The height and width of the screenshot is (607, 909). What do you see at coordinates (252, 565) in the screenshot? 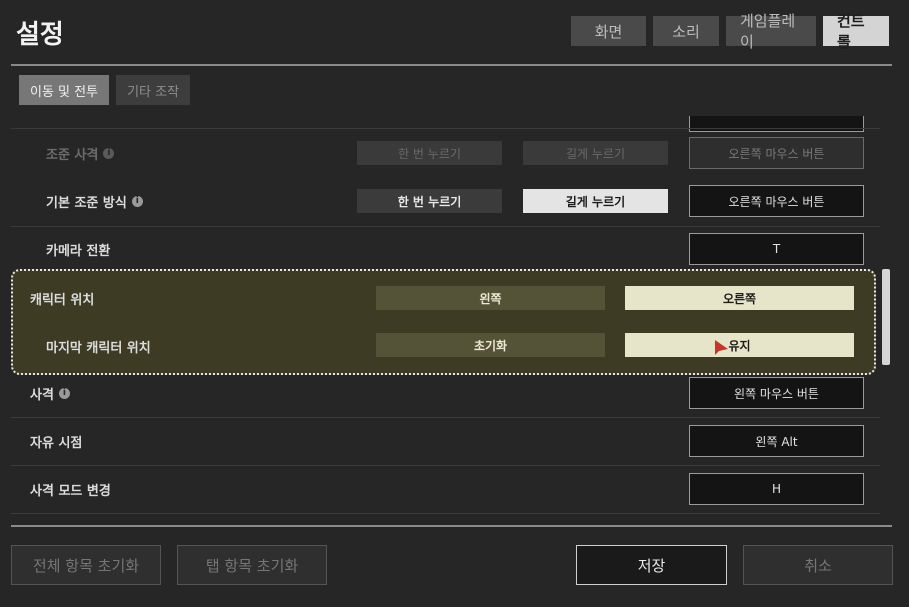
I see `reset-tab-button: 탭 항목 초기화` at bounding box center [252, 565].